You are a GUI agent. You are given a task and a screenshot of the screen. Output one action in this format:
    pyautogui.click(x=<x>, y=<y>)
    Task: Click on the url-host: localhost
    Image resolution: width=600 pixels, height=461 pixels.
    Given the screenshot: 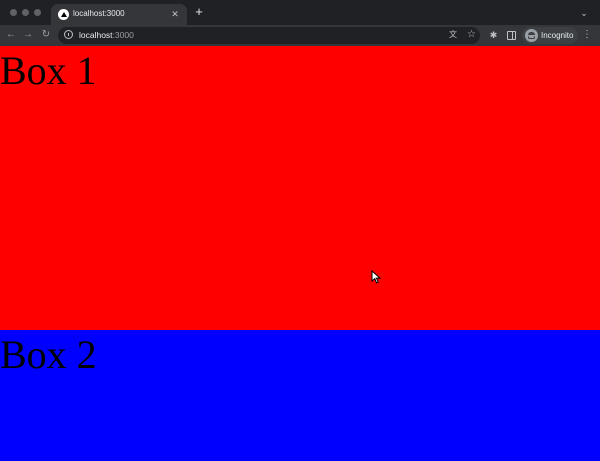 What is the action you would take?
    pyautogui.click(x=96, y=35)
    